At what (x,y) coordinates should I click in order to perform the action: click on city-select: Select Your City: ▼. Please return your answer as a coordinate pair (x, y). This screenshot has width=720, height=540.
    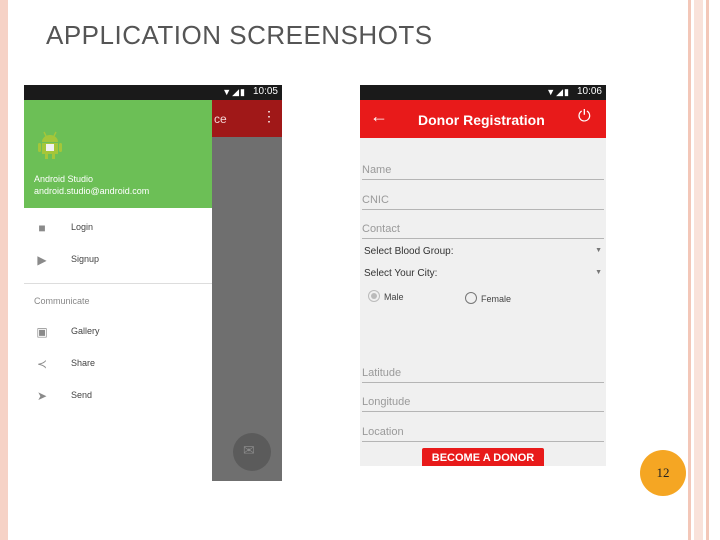
    Looking at the image, I should click on (484, 275).